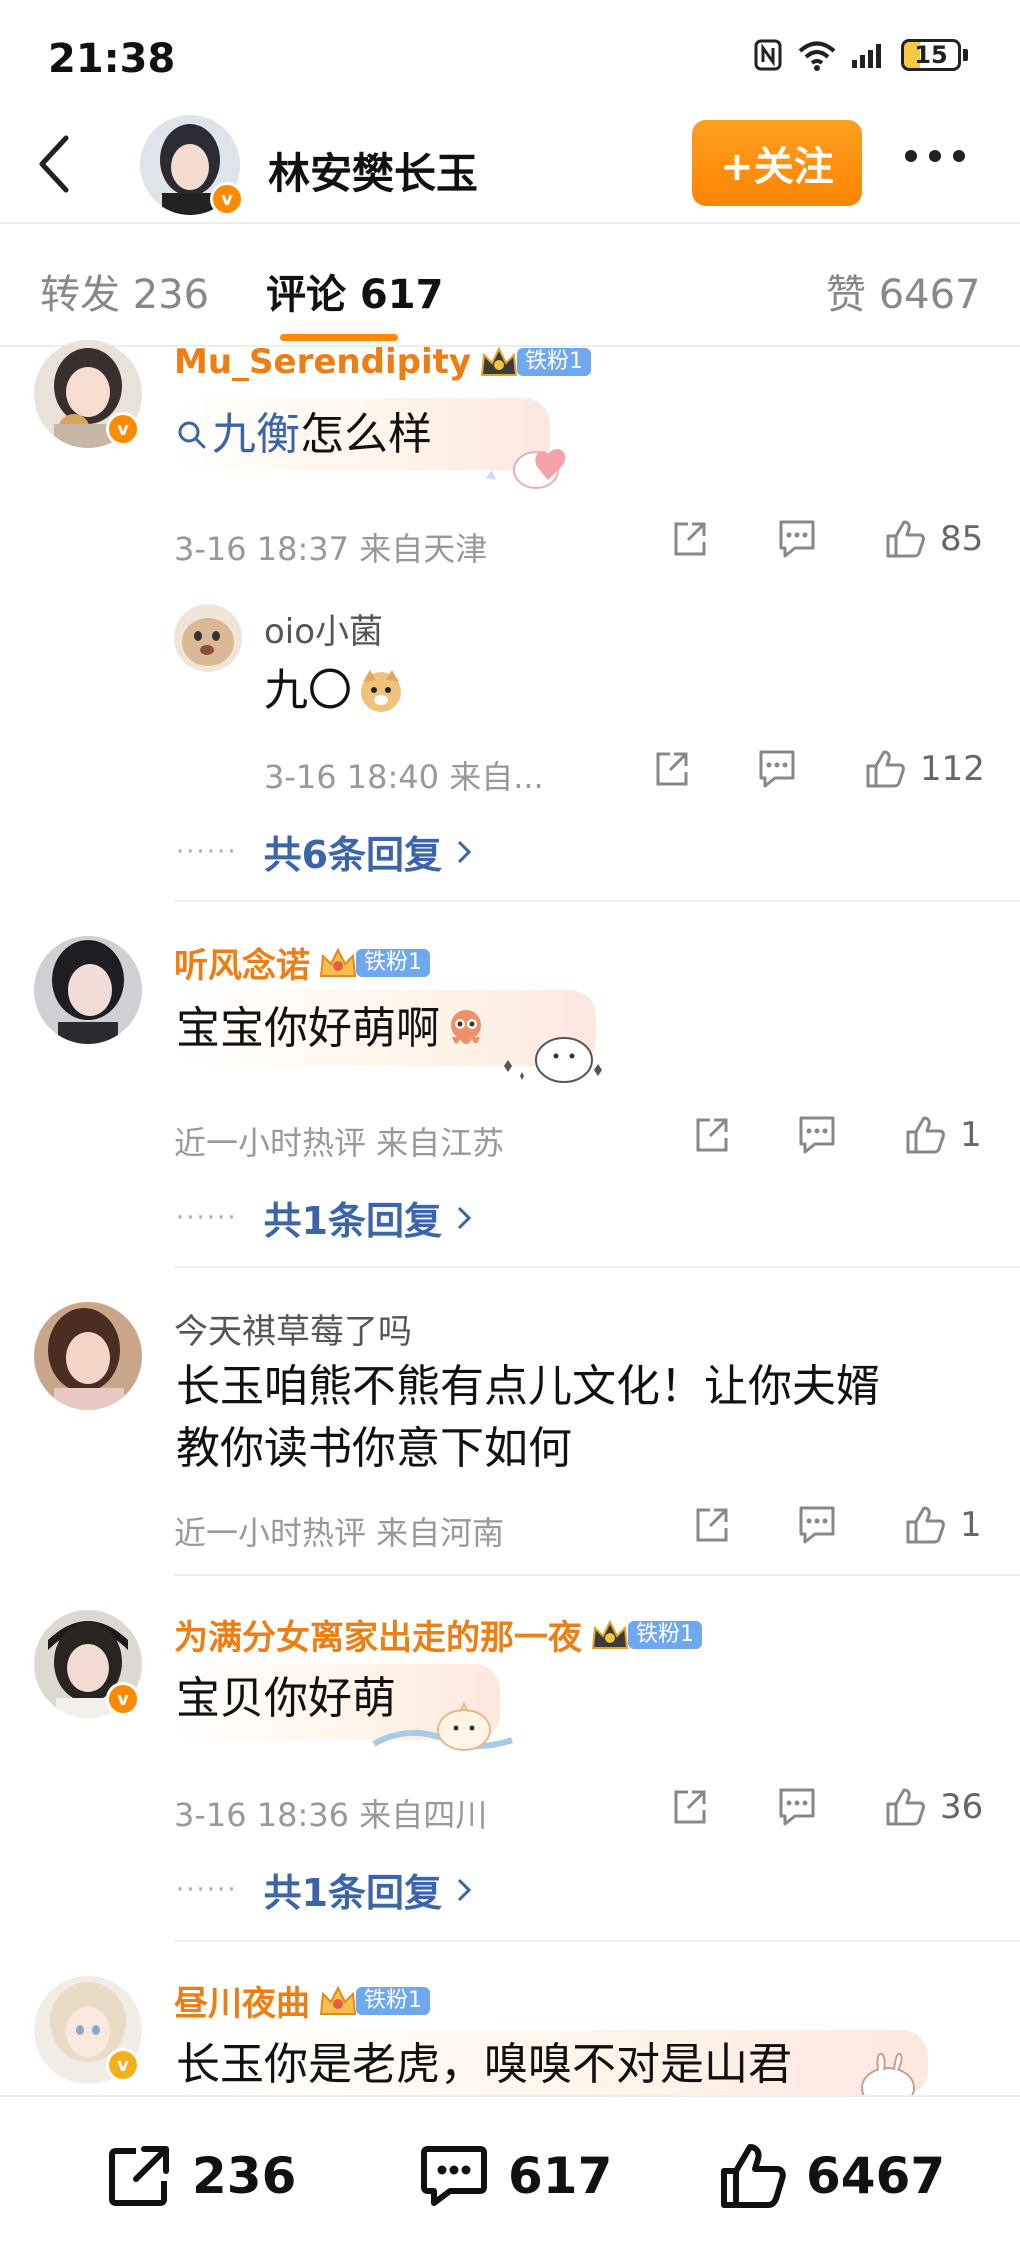  I want to click on comment-meta: 近一小时热评 来自河南, so click(339, 1533).